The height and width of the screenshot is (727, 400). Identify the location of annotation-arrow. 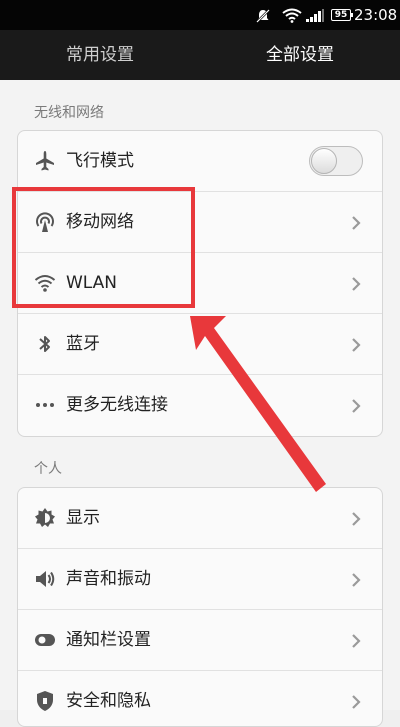
(258, 404).